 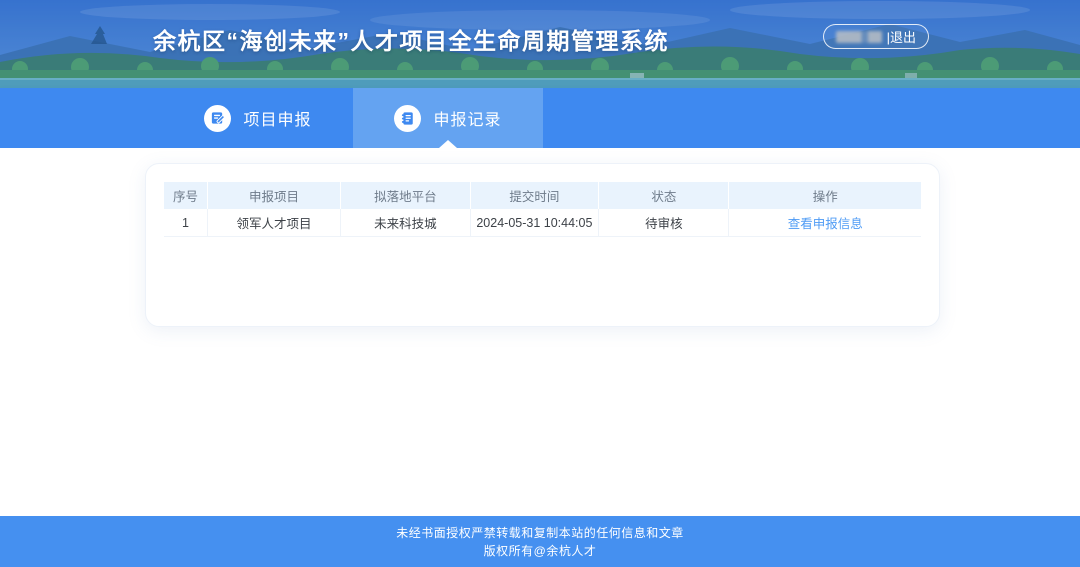 I want to click on column-header-action: 操作, so click(x=825, y=195).